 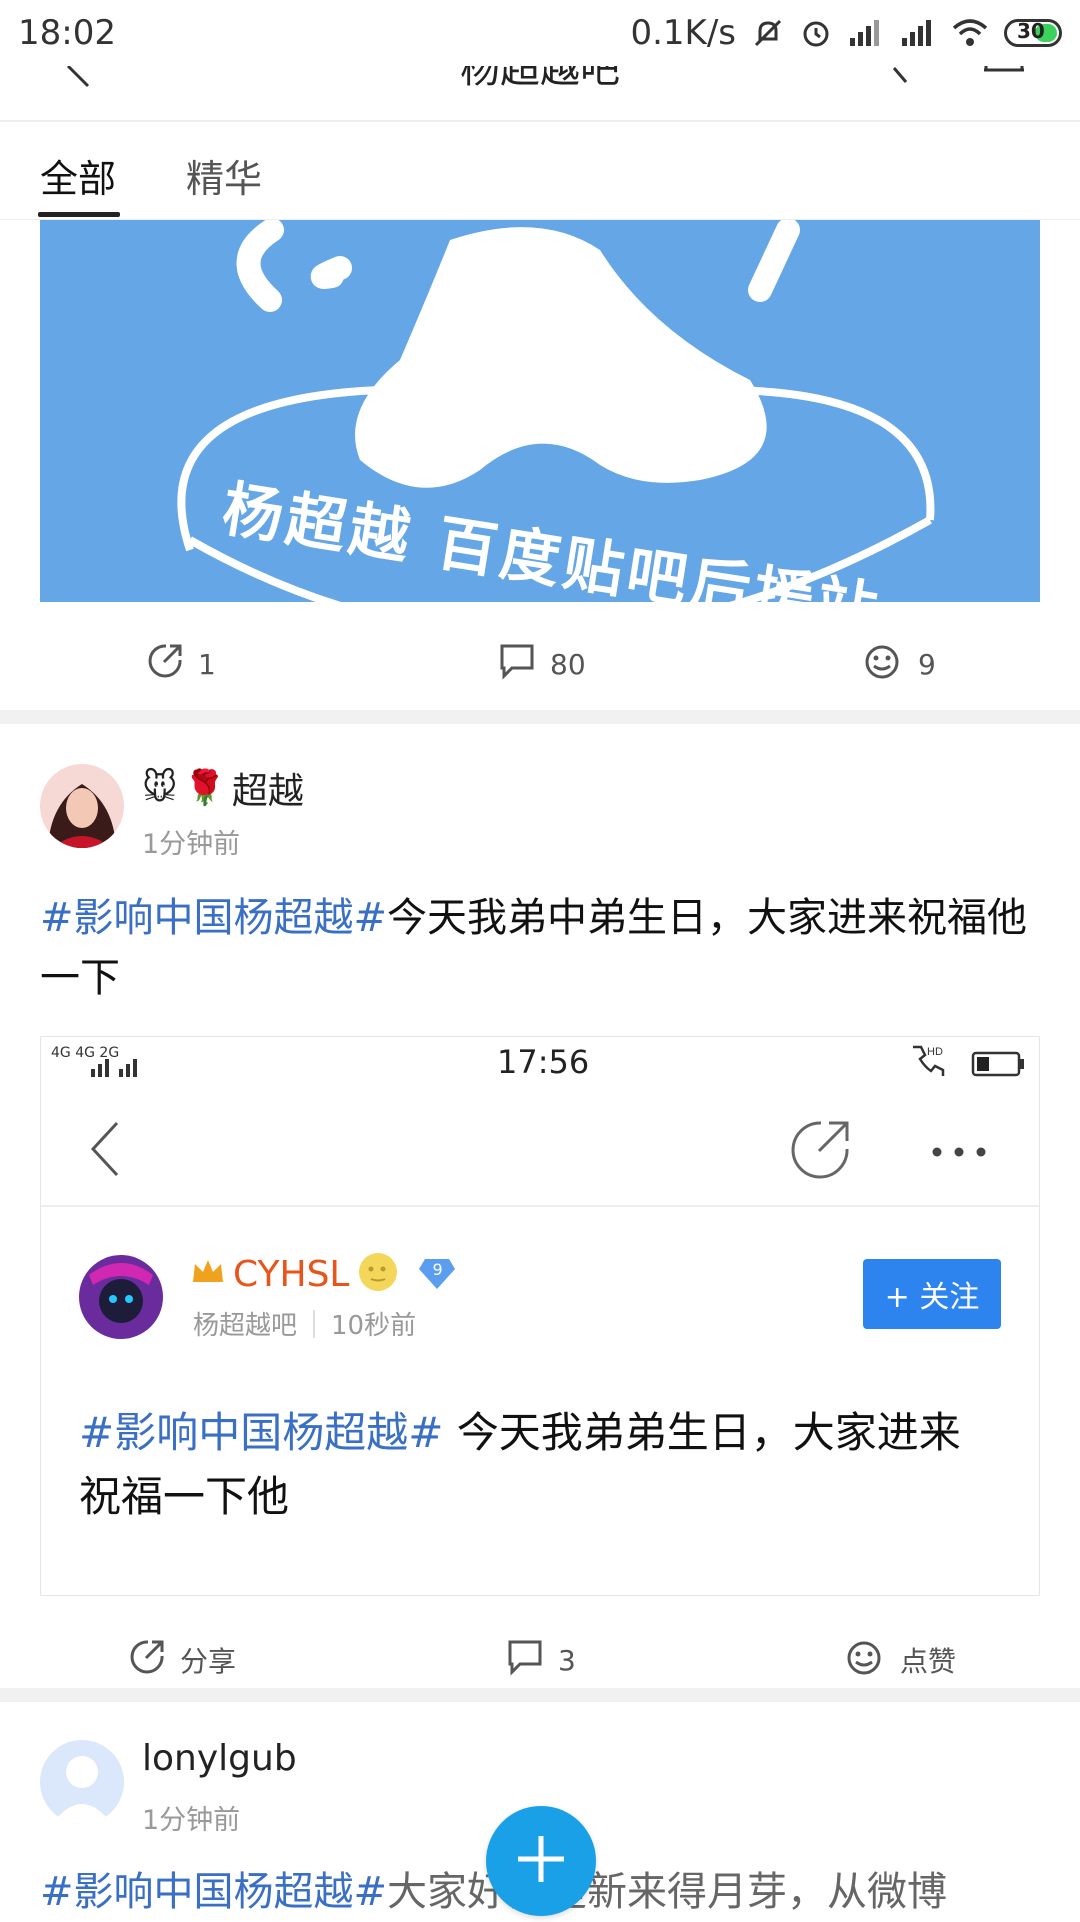 I want to click on like-label: 点赞, so click(x=928, y=1661).